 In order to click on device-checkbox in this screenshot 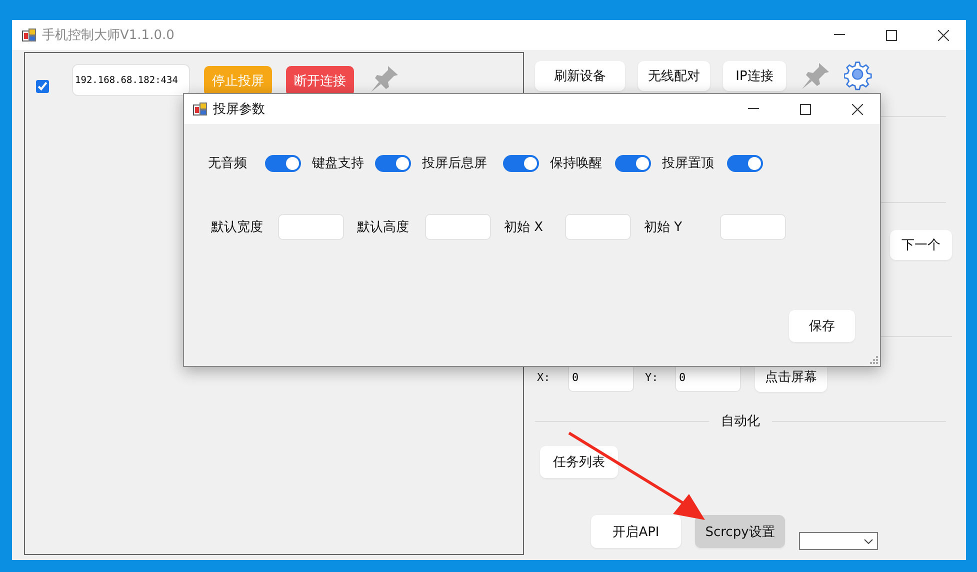, I will do `click(42, 86)`.